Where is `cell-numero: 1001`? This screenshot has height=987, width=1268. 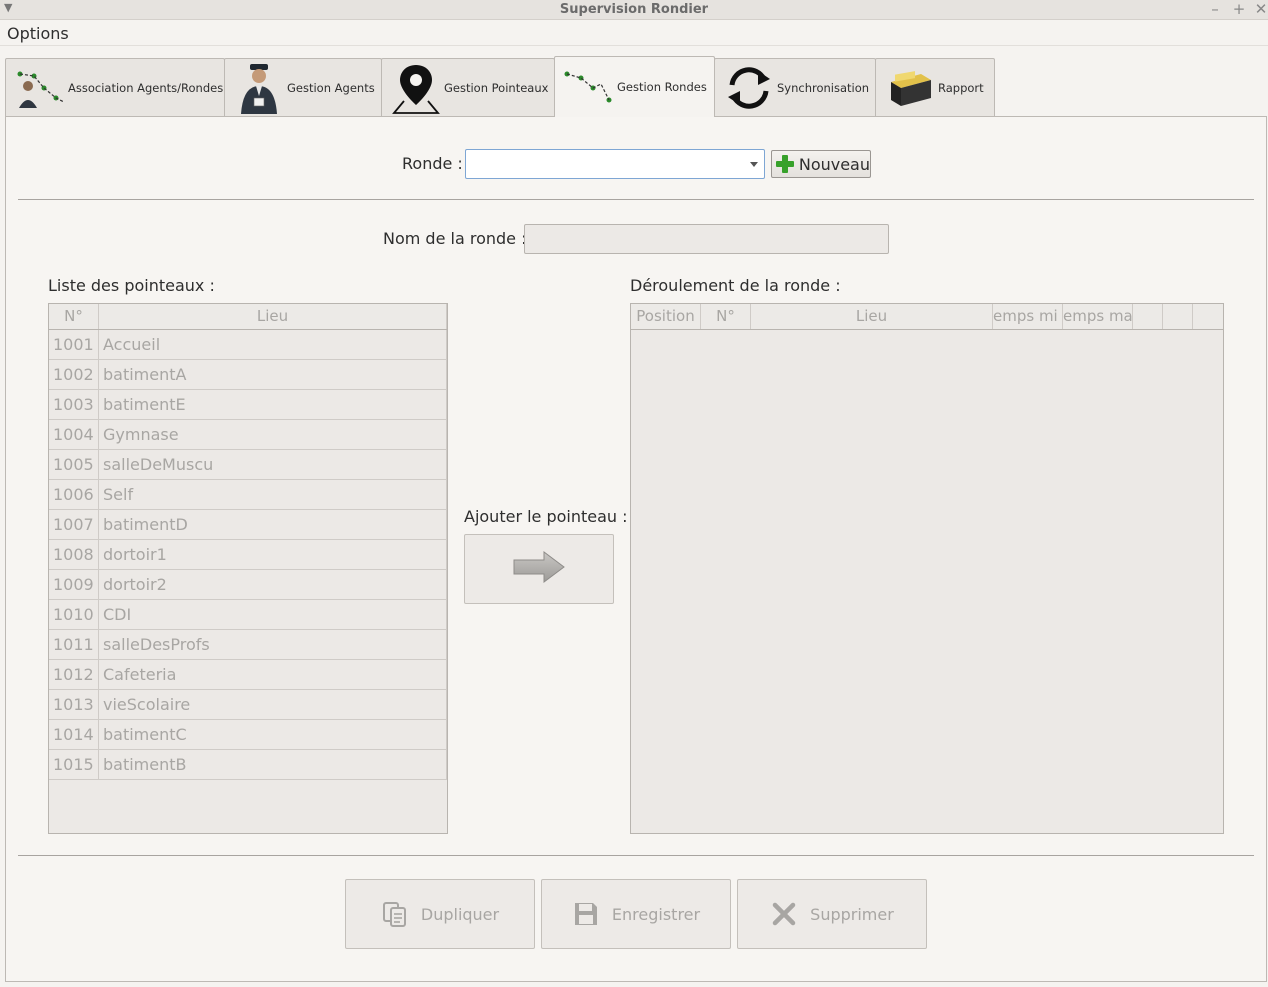
cell-numero: 1001 is located at coordinates (74, 344).